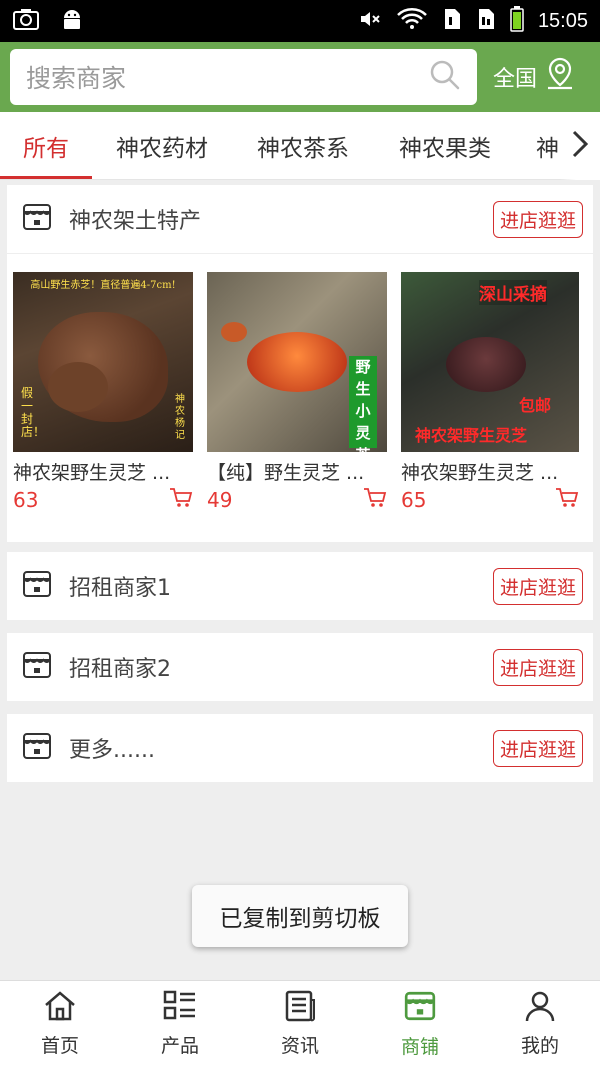  I want to click on grid-list-icon, so click(180, 1008).